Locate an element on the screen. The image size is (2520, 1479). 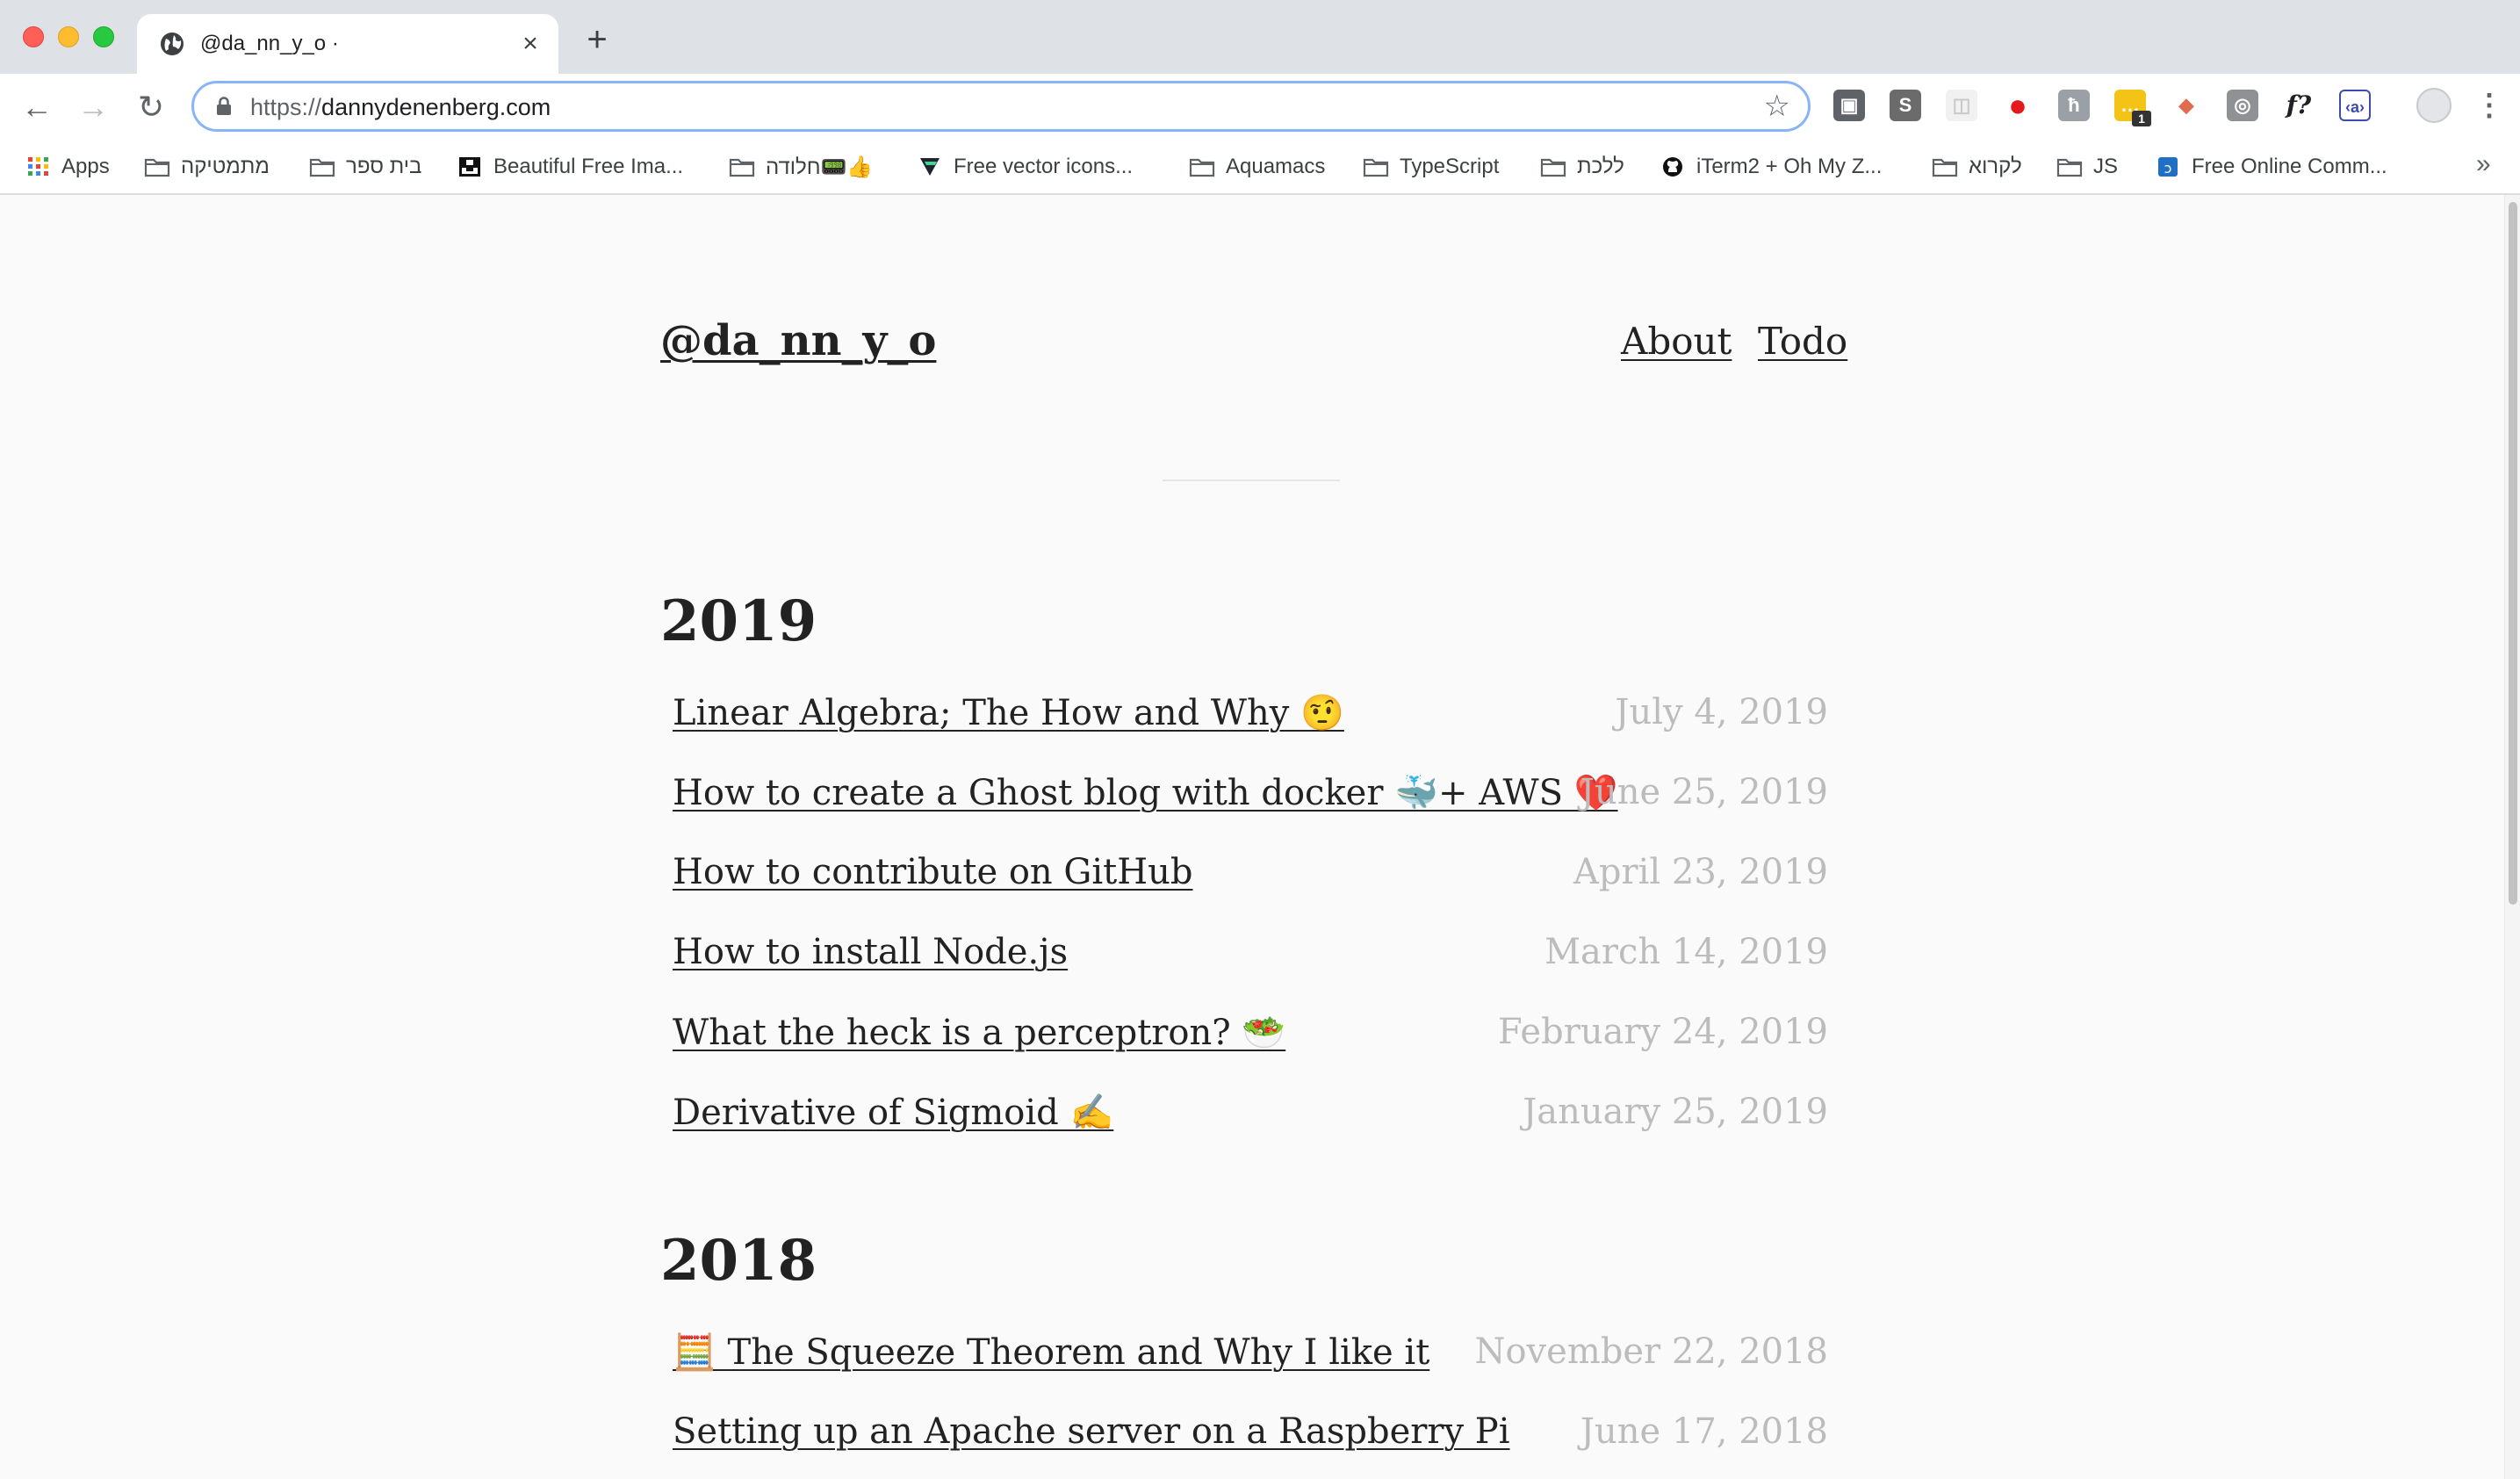
year-heading: 2019 is located at coordinates (738, 621).